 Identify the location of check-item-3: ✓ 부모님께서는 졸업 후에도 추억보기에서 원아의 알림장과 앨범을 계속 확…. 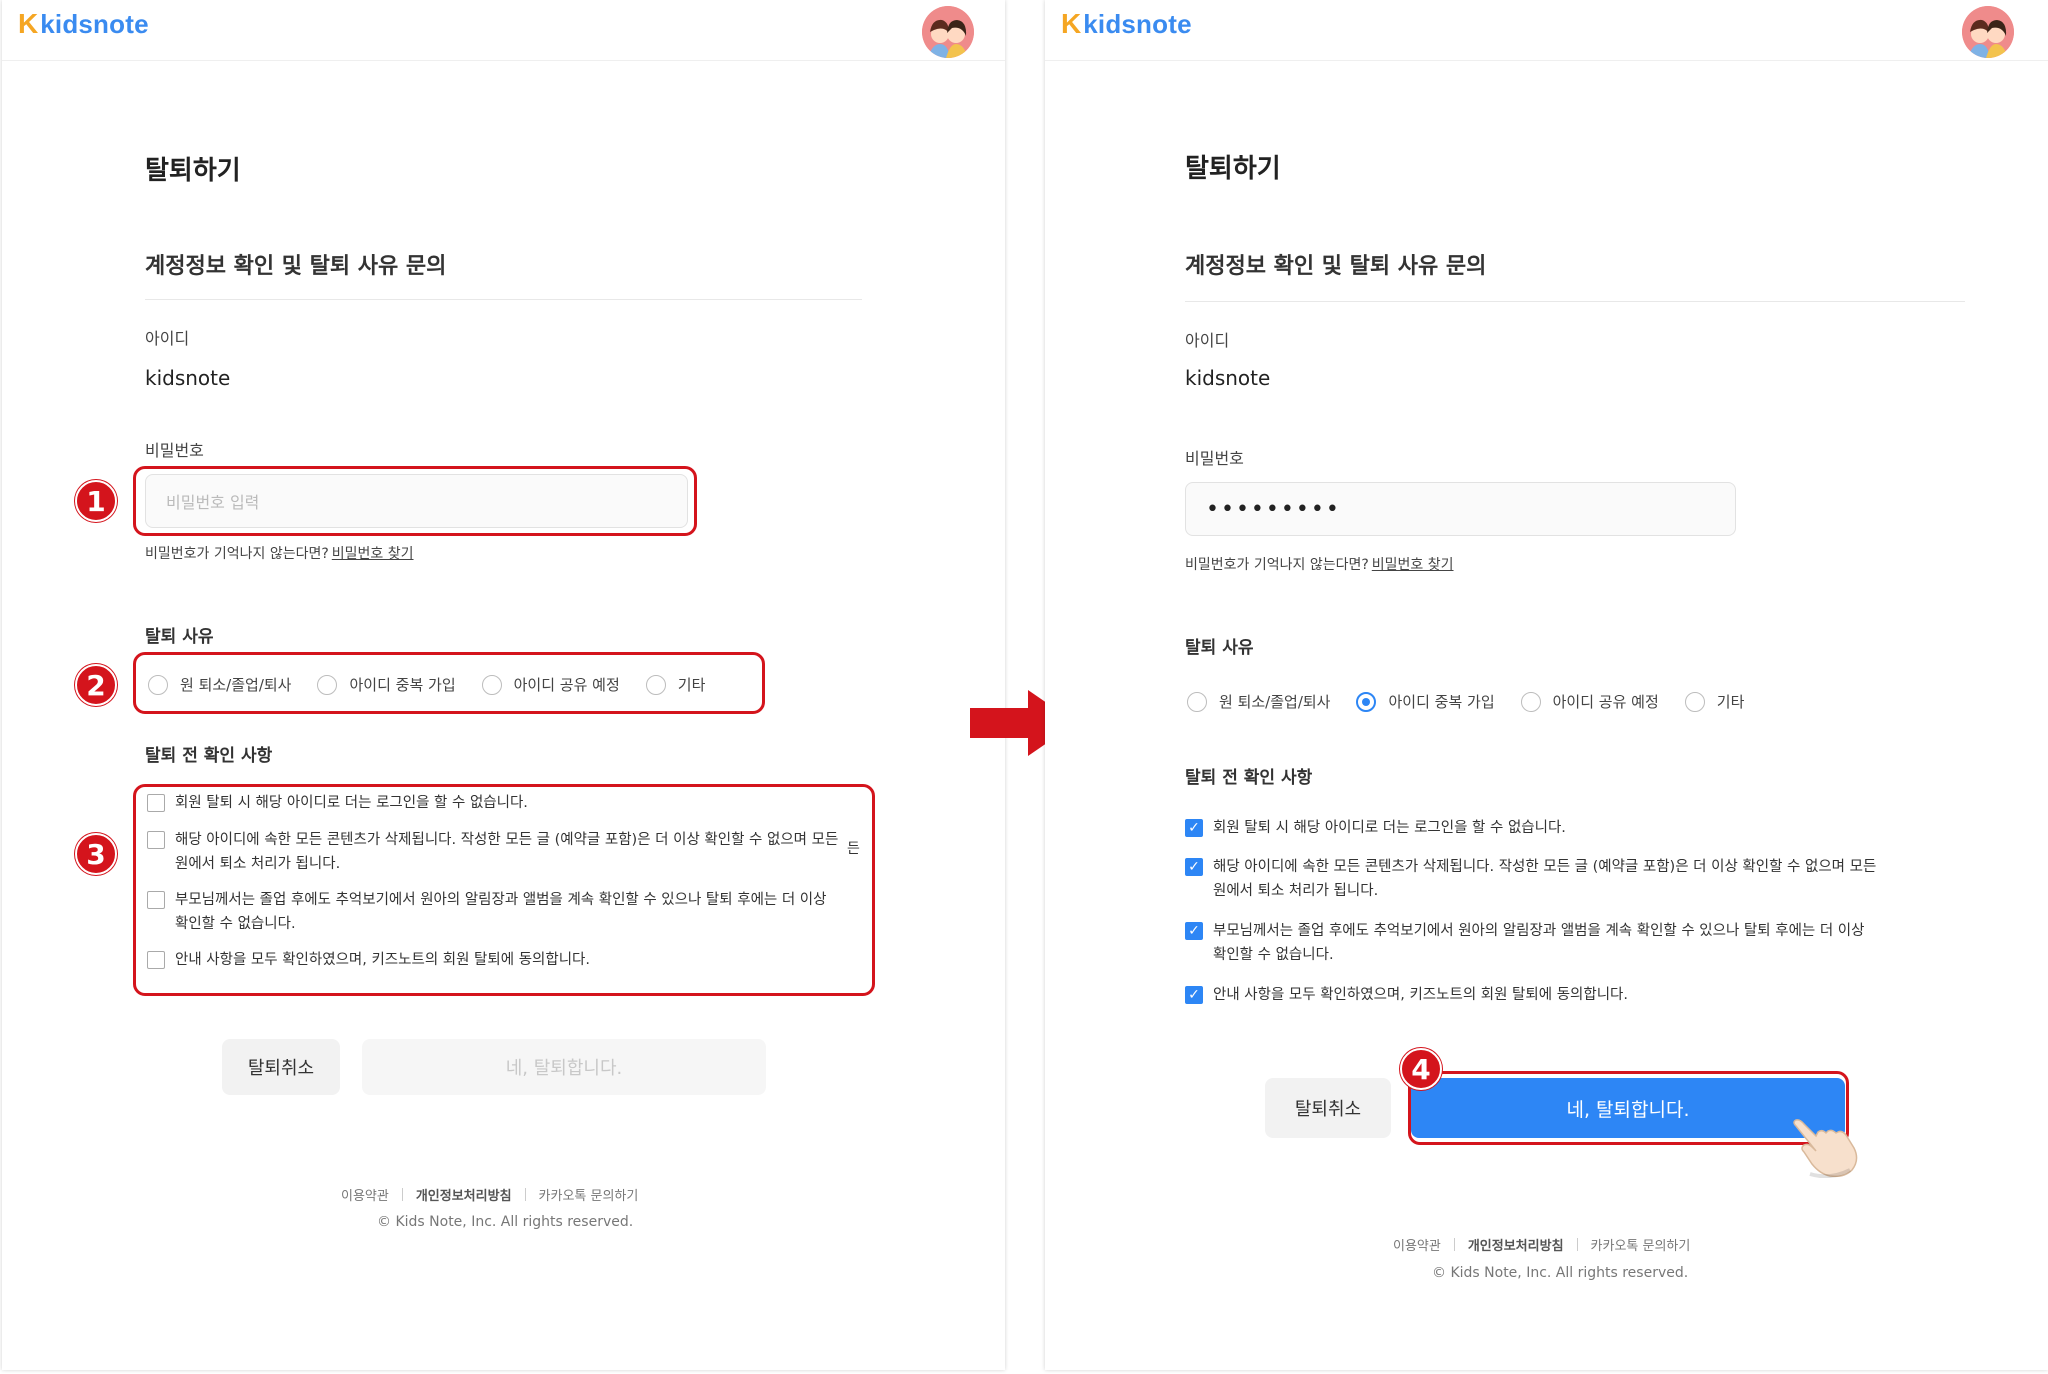
(1580, 943).